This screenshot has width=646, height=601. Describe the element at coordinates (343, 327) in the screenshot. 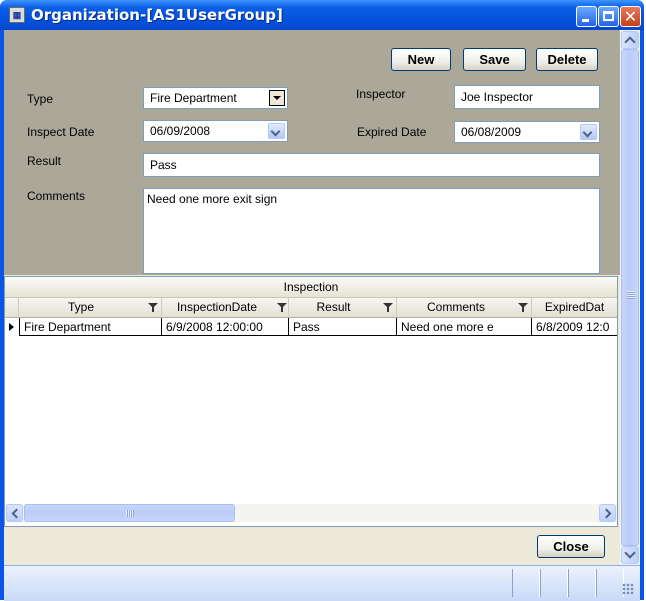

I see `table-cell: Pass` at that location.